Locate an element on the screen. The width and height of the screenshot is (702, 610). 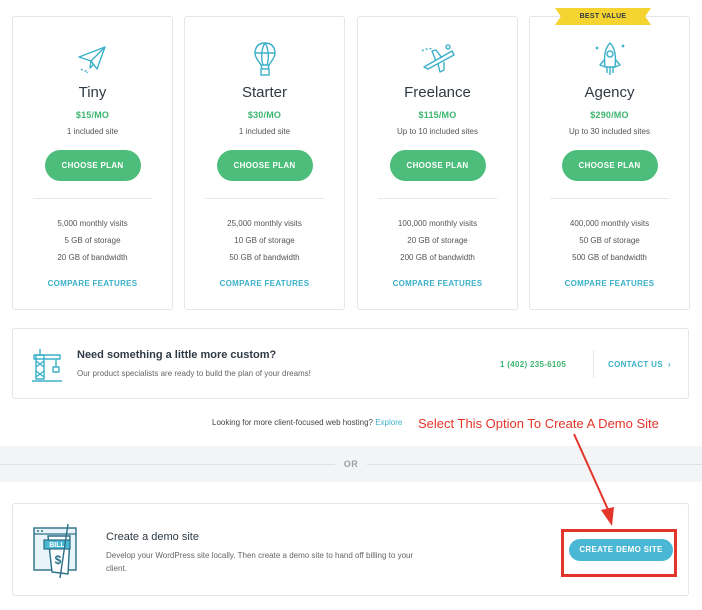
plan-sites: Up to 30 included sites is located at coordinates (609, 131).